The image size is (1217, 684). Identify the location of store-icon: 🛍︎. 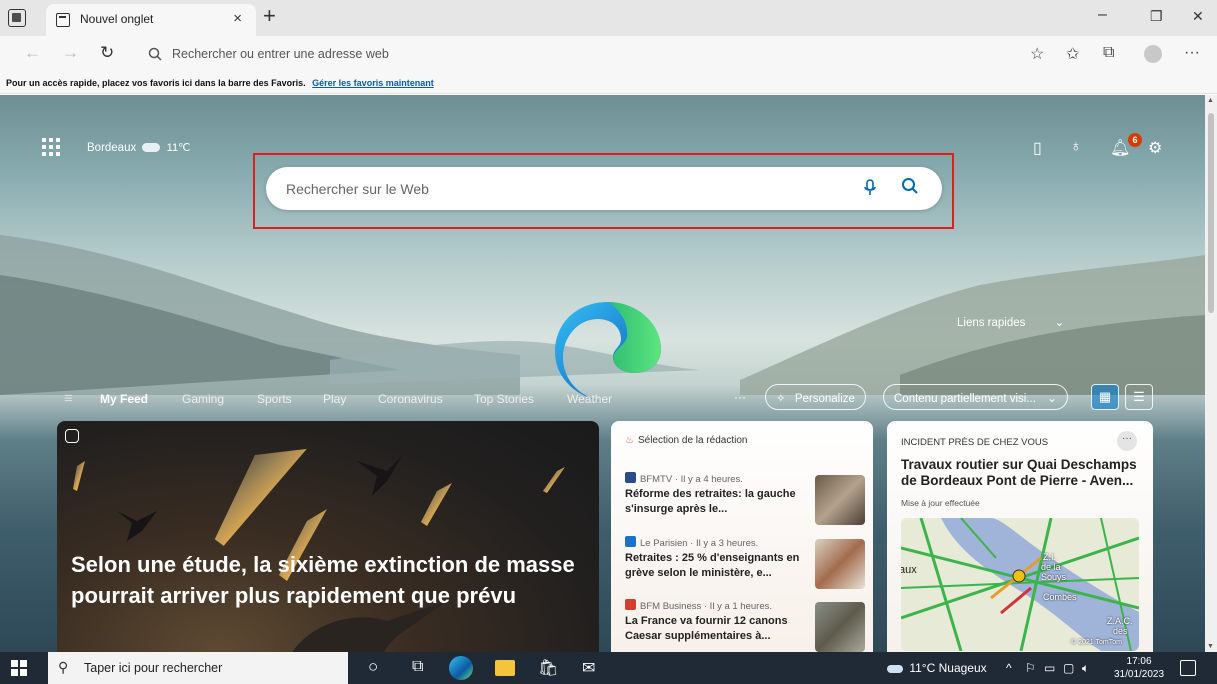
(548, 668).